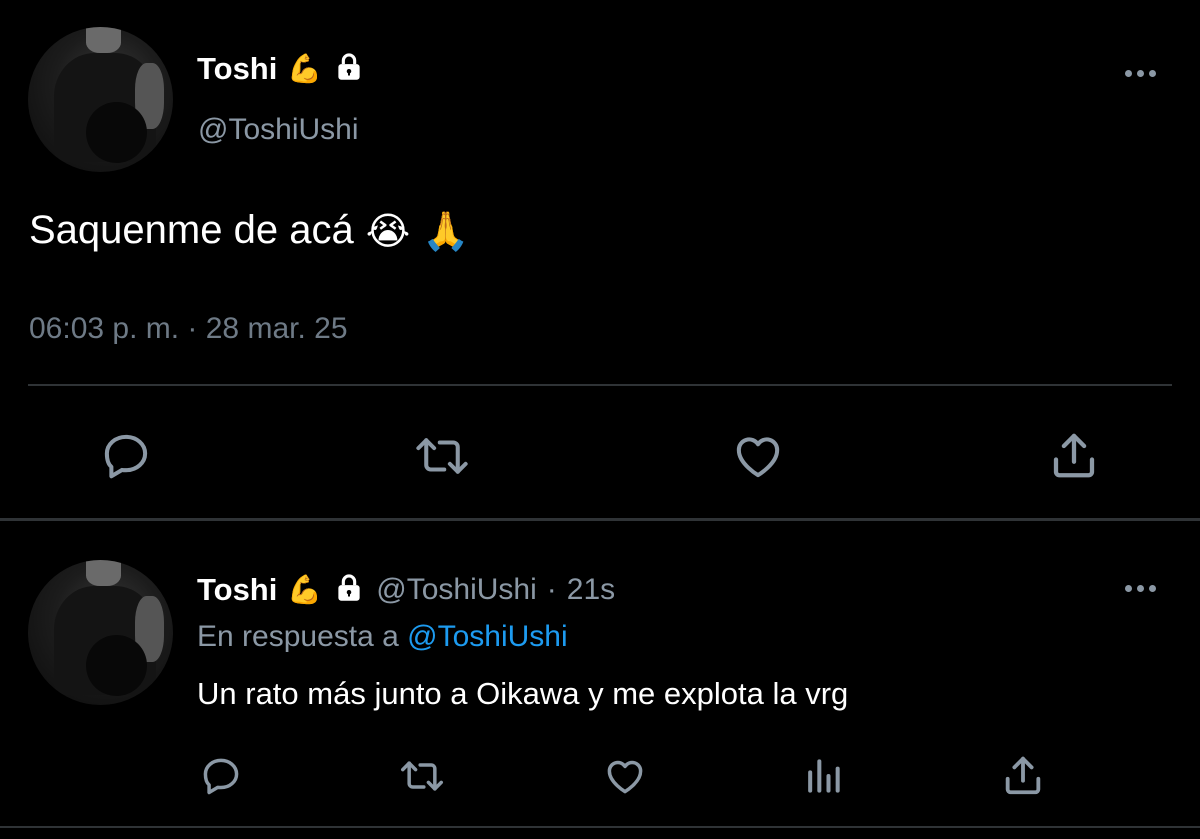 This screenshot has width=1200, height=839. I want to click on reply-action-bar, so click(600, 776).